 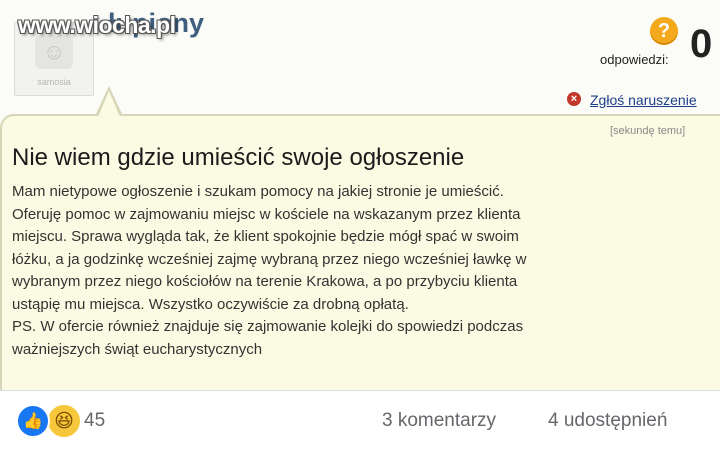 What do you see at coordinates (607, 421) in the screenshot?
I see `shares-link: 4 udostępnień` at bounding box center [607, 421].